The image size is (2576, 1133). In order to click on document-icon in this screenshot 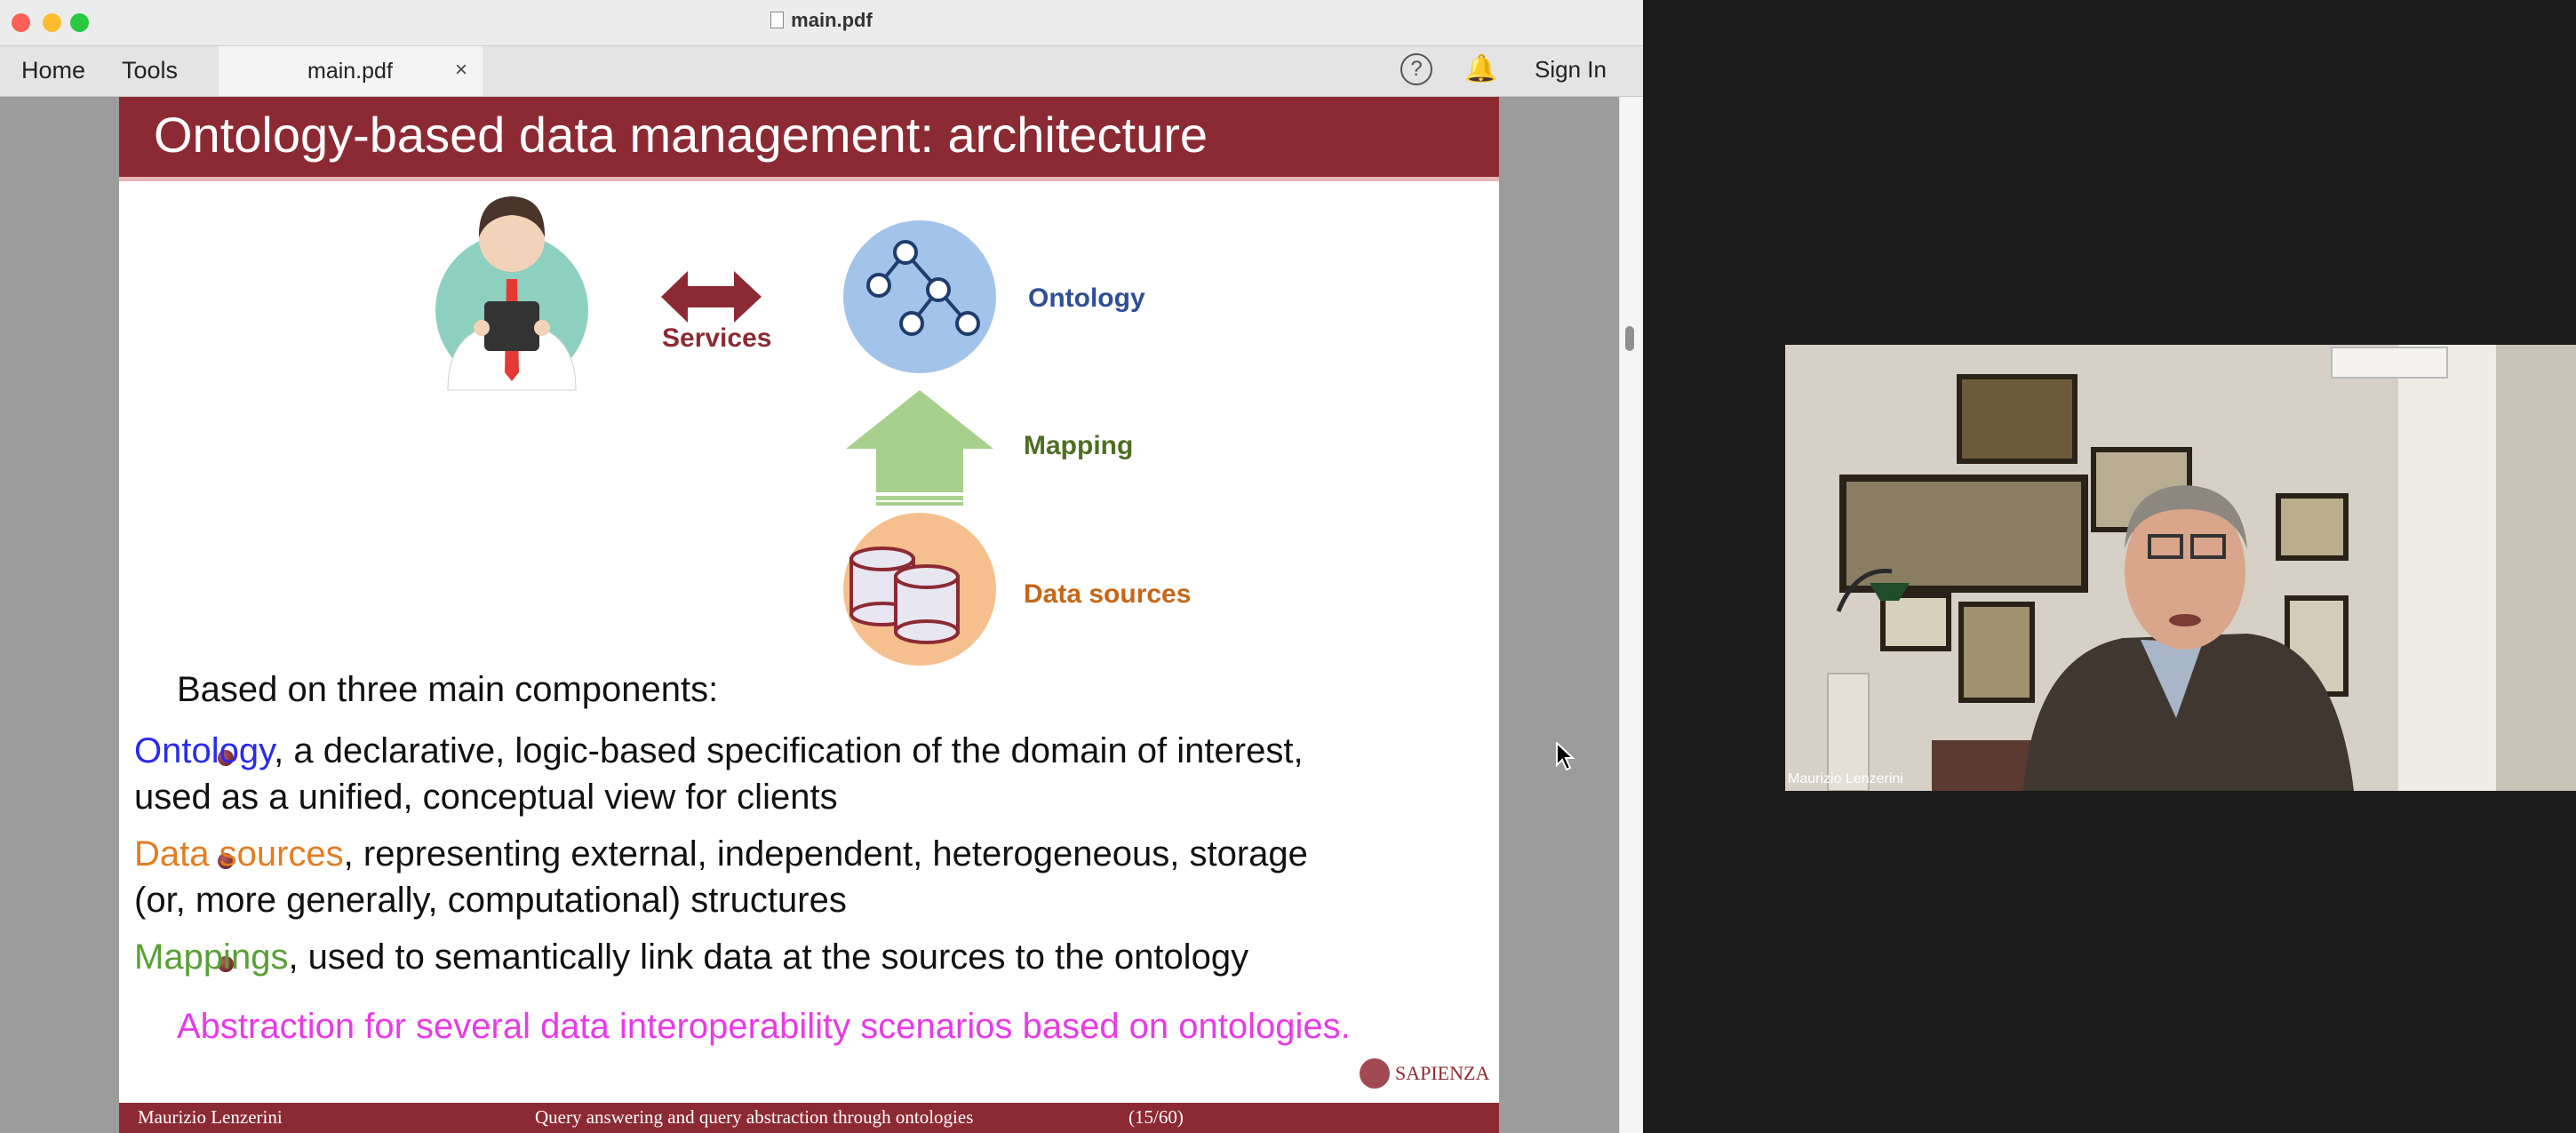, I will do `click(778, 20)`.